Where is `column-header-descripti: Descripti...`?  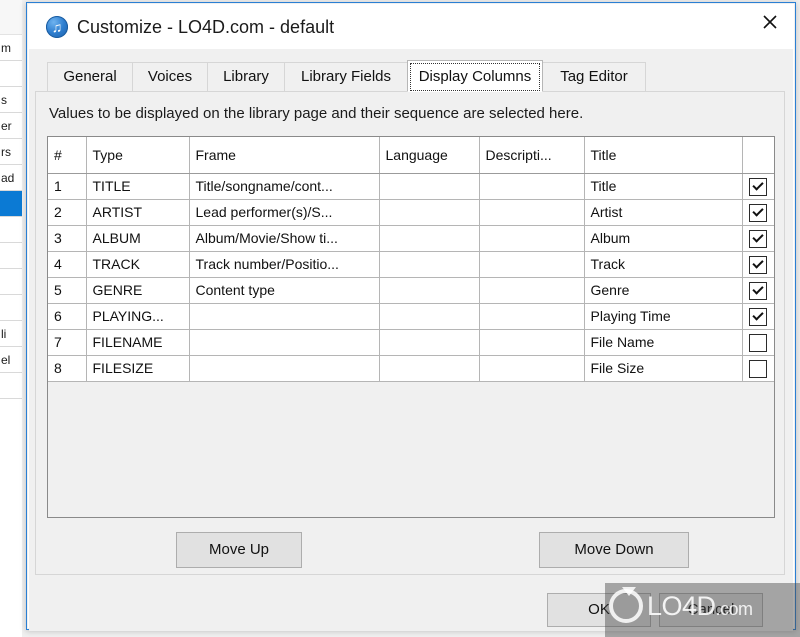
column-header-descripti: Descripti... is located at coordinates (532, 155).